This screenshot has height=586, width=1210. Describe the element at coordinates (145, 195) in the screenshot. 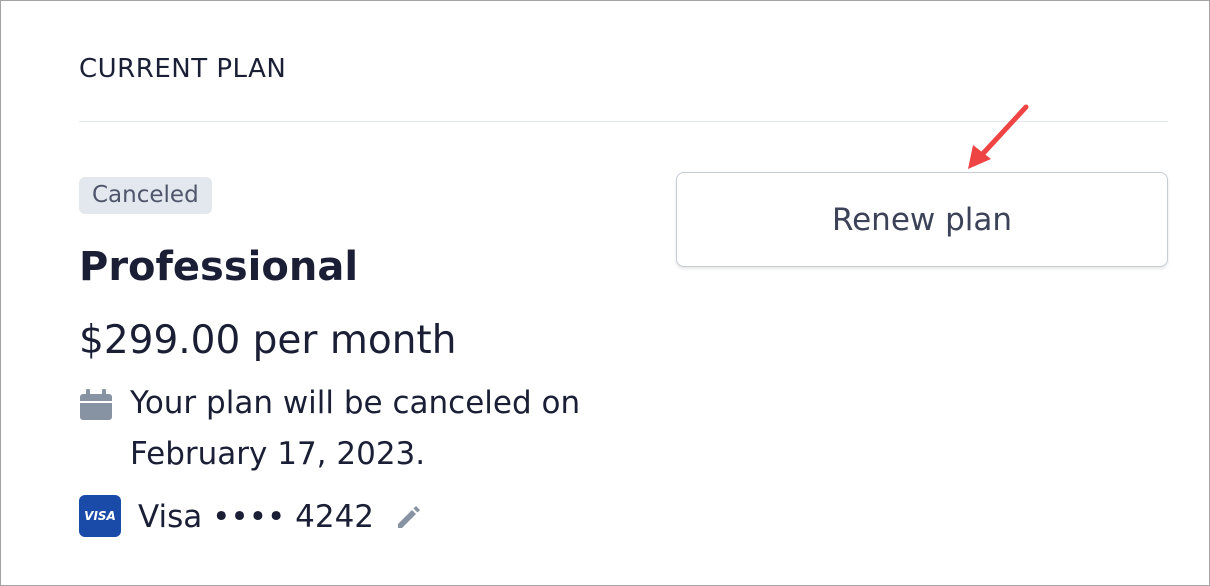

I see `status-badge: Canceled` at that location.